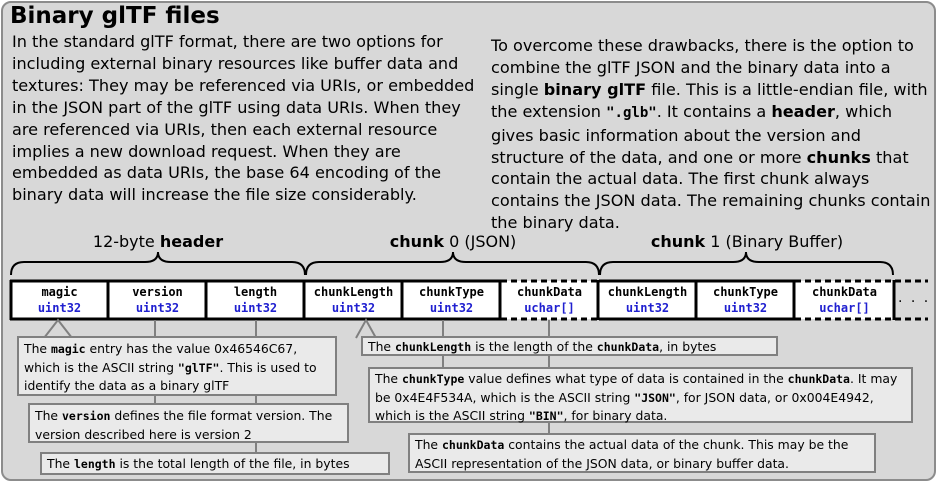  I want to click on field-borders, so click(468, 300).